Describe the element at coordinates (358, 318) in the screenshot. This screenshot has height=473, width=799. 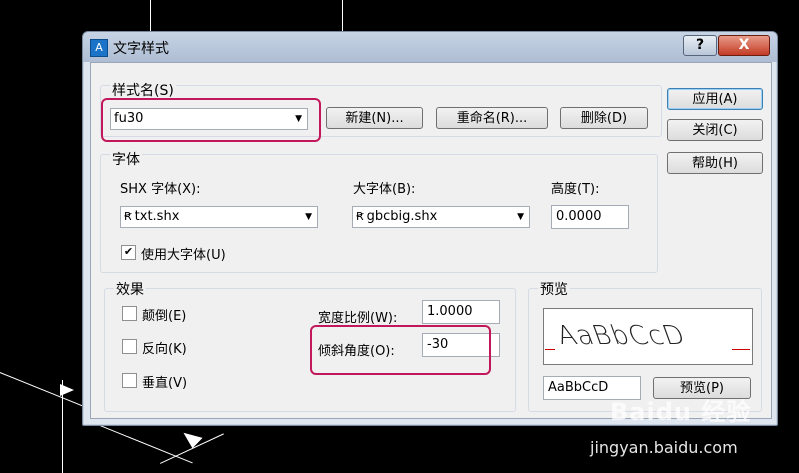
I see `width-factor-label: 宽度比例(W):` at that location.